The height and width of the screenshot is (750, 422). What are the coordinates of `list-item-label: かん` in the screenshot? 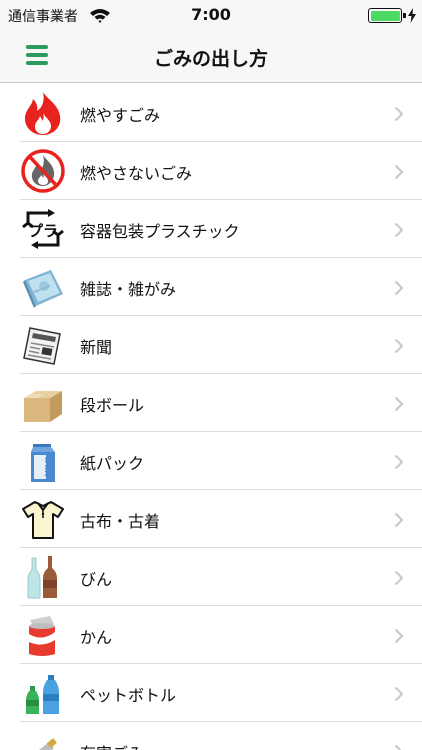 It's located at (96, 637).